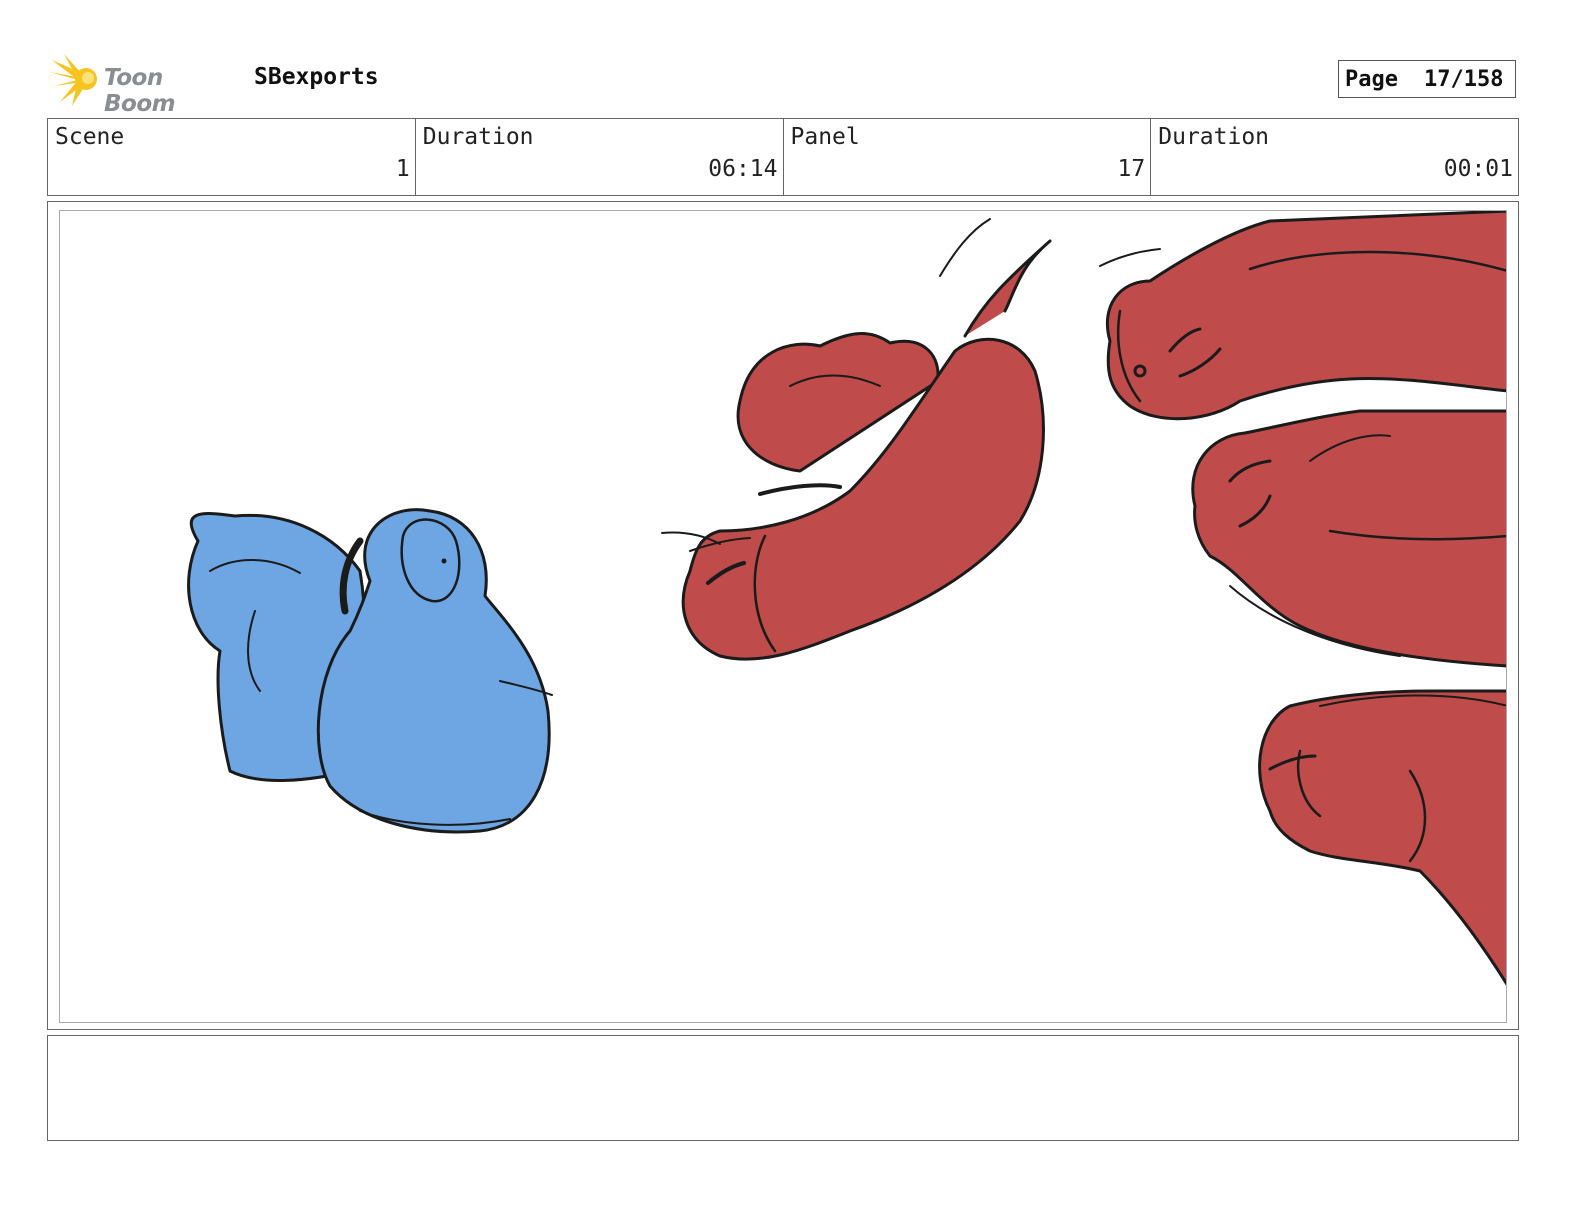  What do you see at coordinates (856, 439) in the screenshot?
I see `red-character-center` at bounding box center [856, 439].